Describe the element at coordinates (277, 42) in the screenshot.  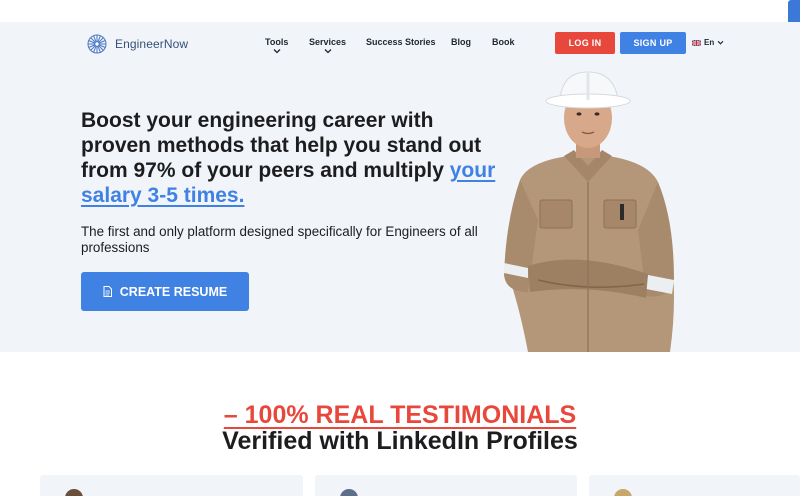
I see `nav-item-label: Tools` at that location.